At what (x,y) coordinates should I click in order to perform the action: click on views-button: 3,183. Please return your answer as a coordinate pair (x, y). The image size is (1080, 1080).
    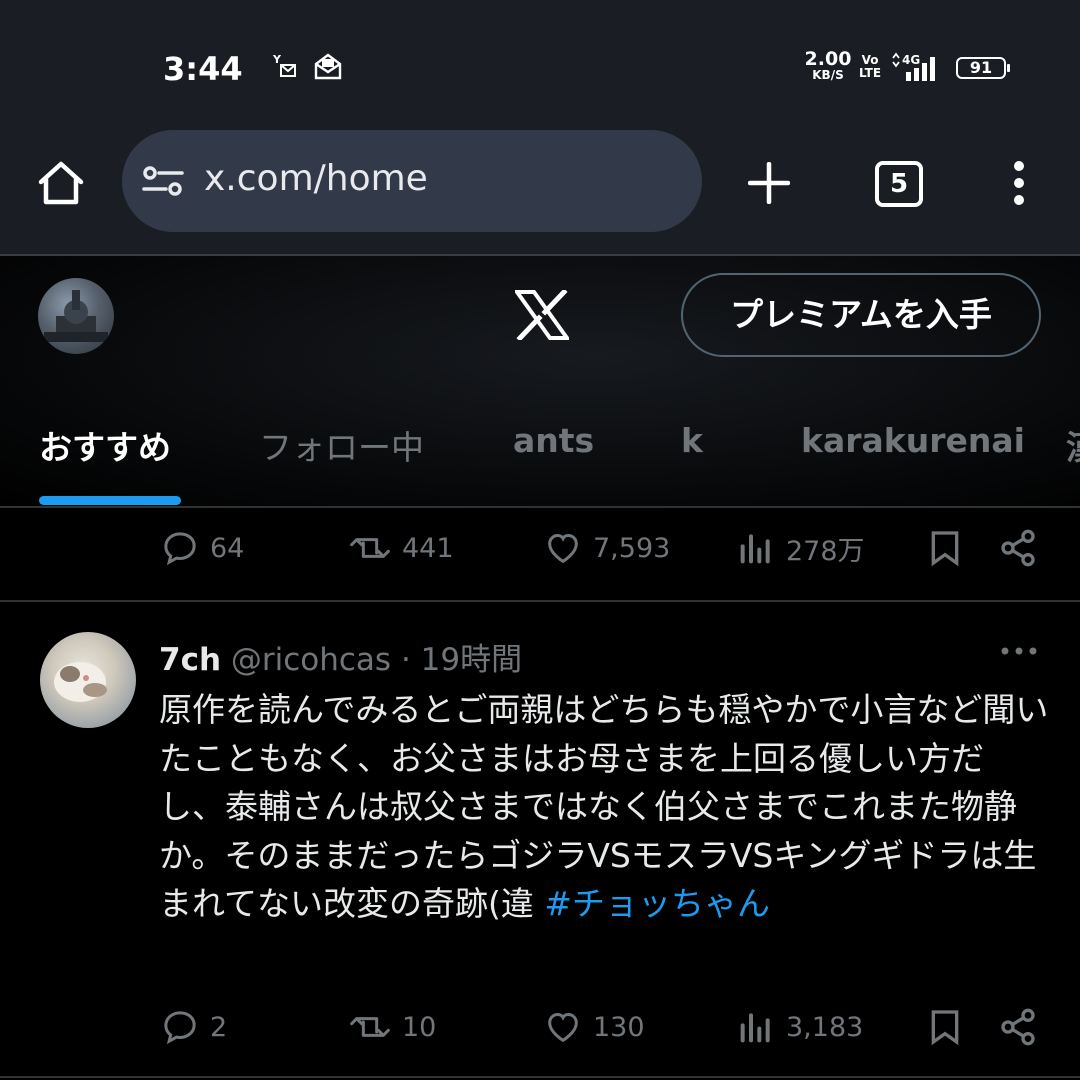
    Looking at the image, I should click on (799, 1027).